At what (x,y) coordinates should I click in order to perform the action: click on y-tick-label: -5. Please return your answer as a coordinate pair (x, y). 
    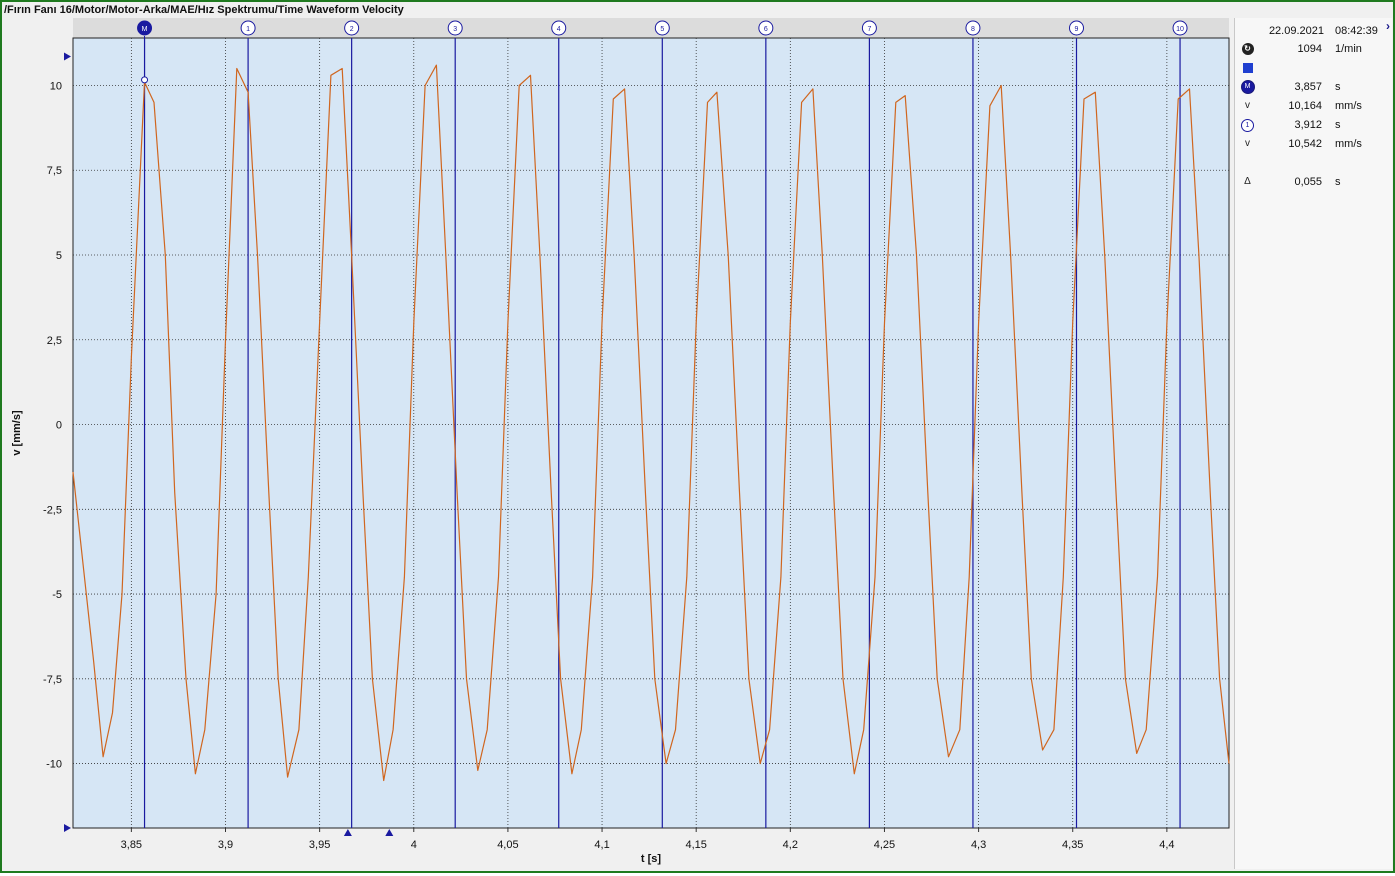
    Looking at the image, I should click on (57, 595).